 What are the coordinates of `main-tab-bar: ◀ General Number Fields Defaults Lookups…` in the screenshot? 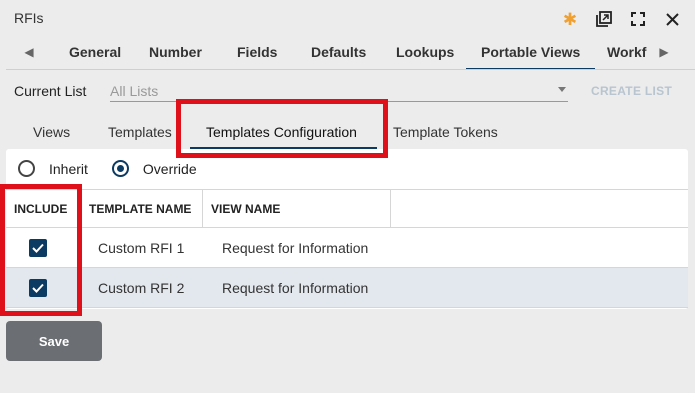 It's located at (347, 53).